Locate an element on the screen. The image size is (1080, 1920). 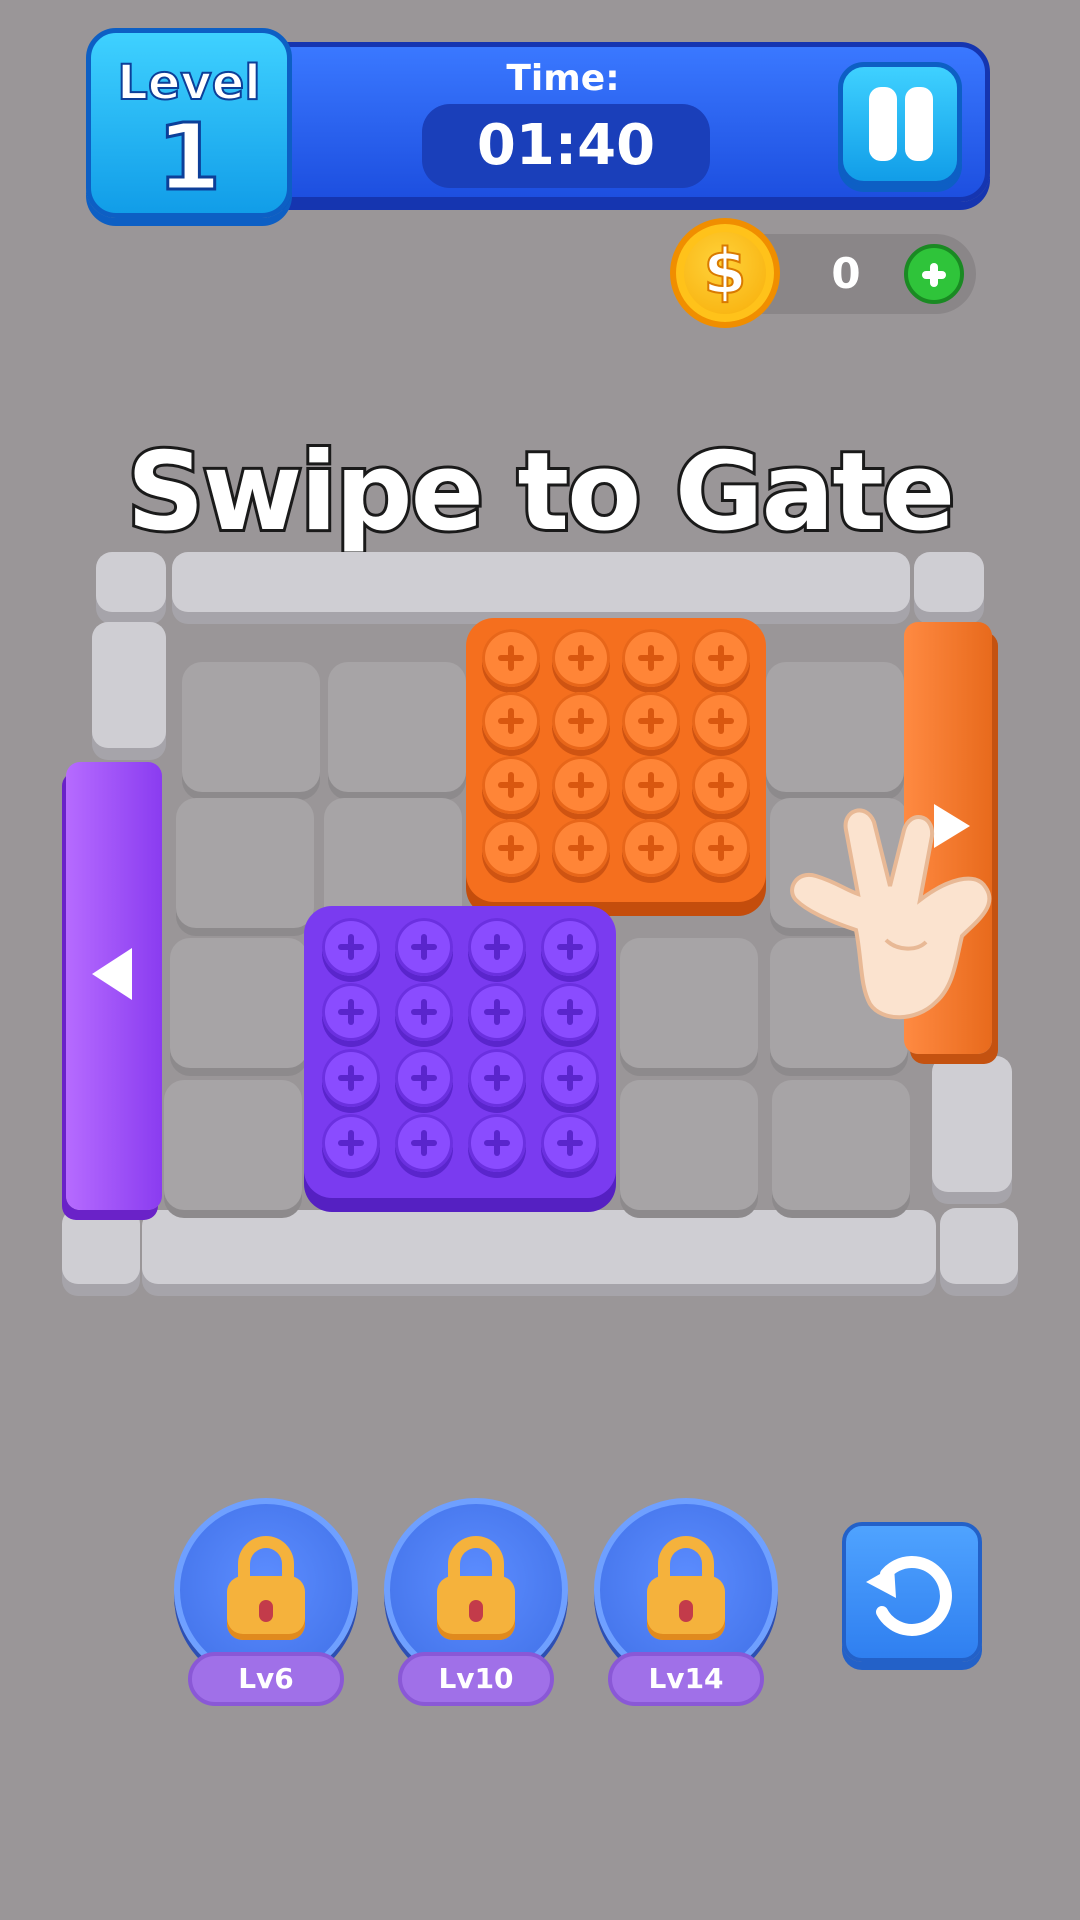
purple-gate is located at coordinates (114, 986).